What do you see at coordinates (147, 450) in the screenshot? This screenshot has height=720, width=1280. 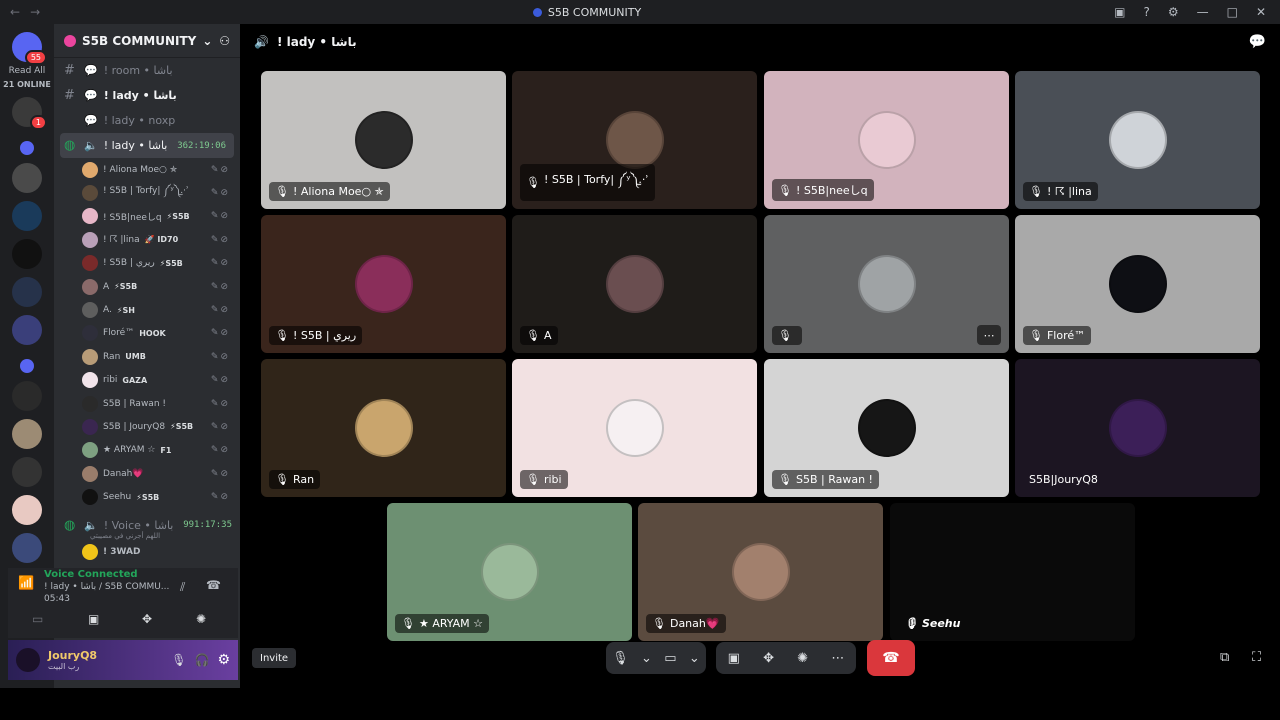 I see `list-item: ★ ARYAM ☆ F1 ✎⊘` at bounding box center [147, 450].